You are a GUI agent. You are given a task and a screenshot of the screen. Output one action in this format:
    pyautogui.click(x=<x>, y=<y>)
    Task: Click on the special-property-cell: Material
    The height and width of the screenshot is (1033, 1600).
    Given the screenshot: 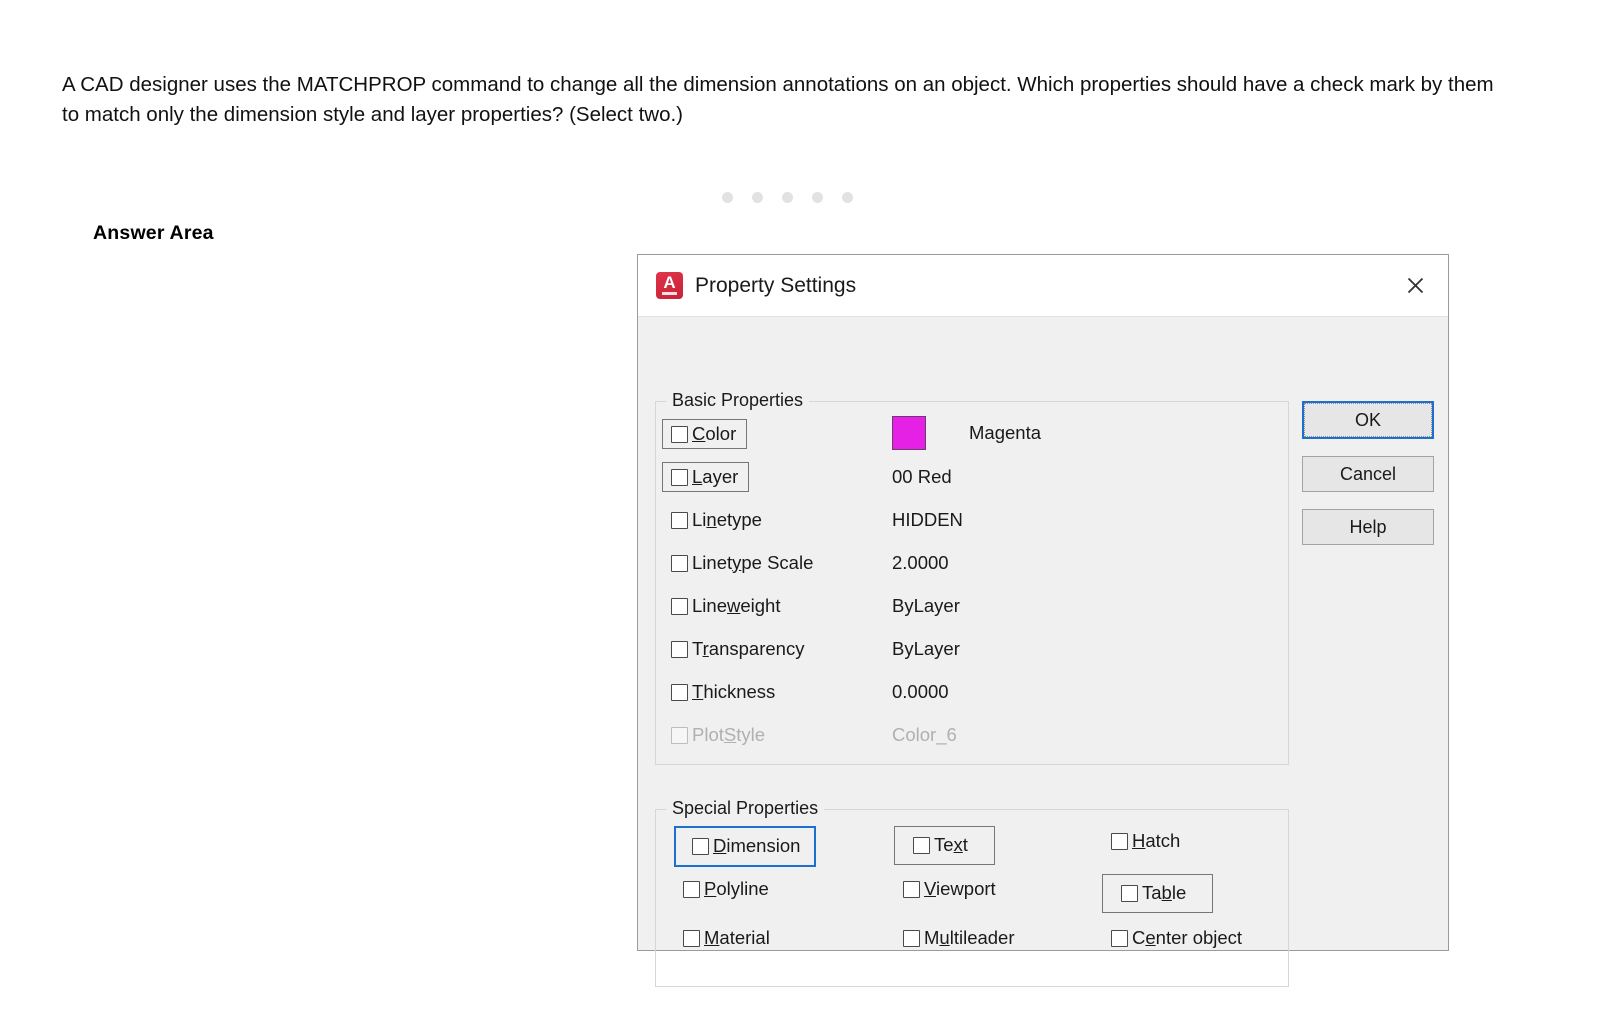 What is the action you would take?
    pyautogui.click(x=724, y=938)
    